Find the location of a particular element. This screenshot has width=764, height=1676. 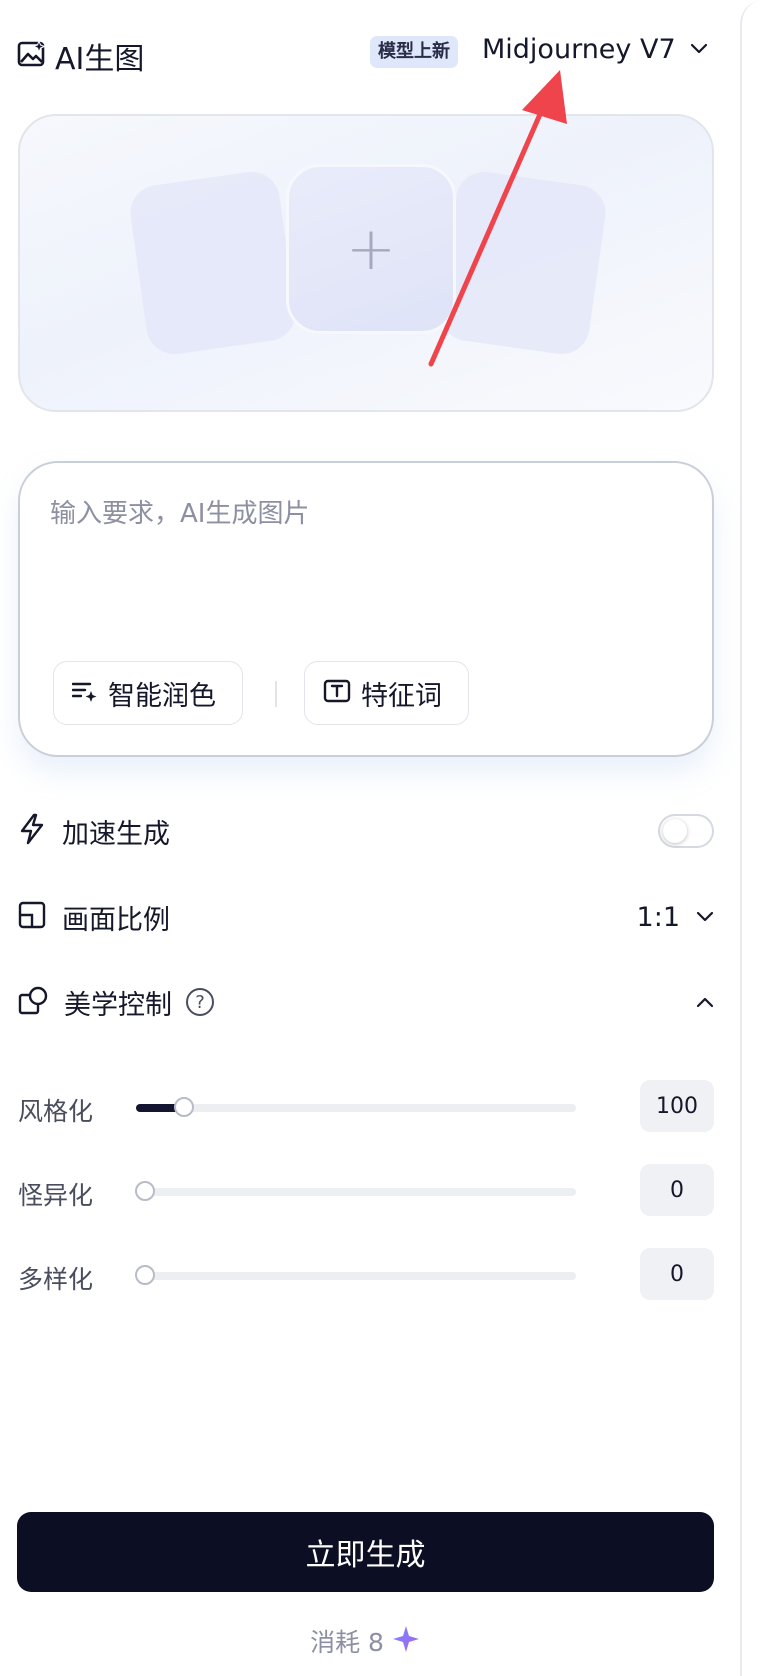

new-model-badge: 模型上新 is located at coordinates (414, 52).